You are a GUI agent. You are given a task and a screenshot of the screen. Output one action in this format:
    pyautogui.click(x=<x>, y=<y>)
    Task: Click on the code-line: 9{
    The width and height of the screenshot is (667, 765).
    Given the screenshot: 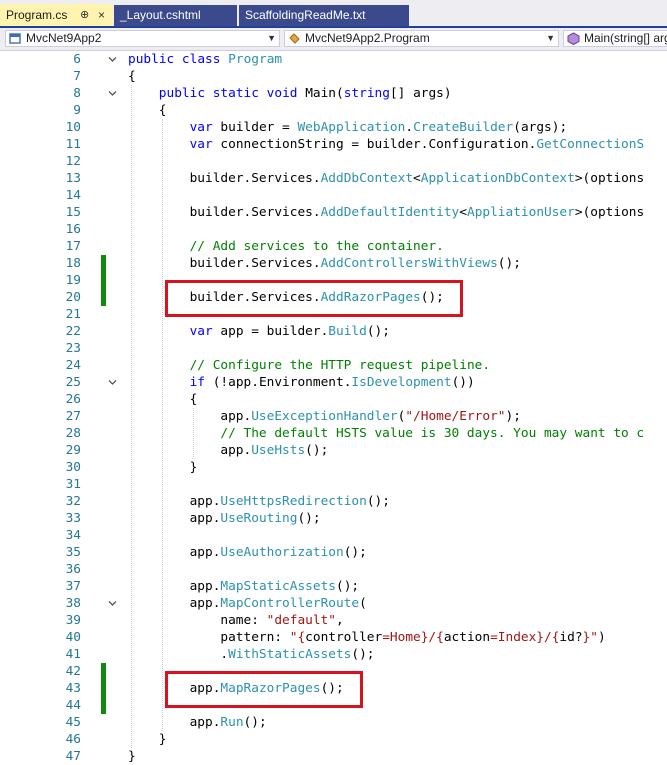 What is the action you would take?
    pyautogui.click(x=333, y=110)
    